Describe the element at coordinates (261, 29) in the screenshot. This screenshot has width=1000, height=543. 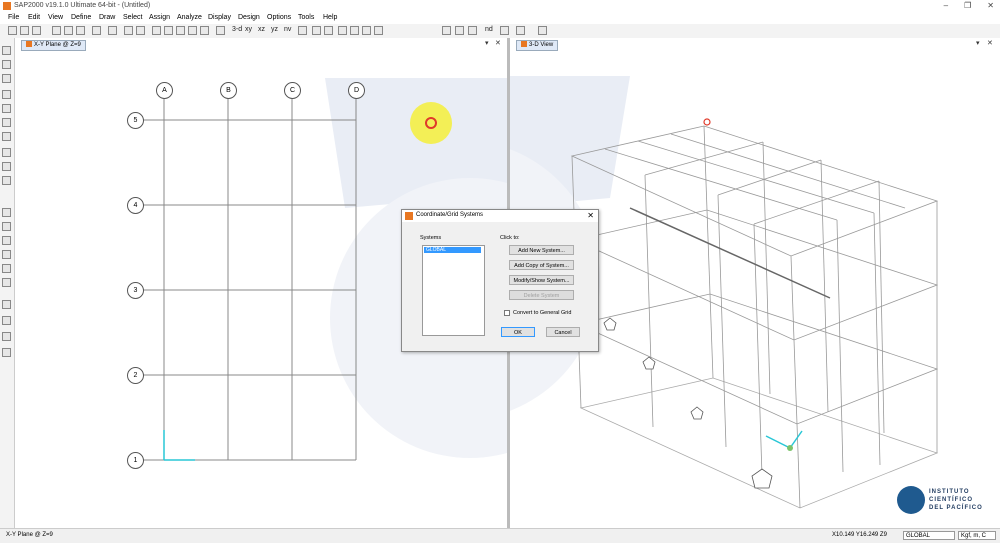
I see `view-xz-button: xz` at that location.